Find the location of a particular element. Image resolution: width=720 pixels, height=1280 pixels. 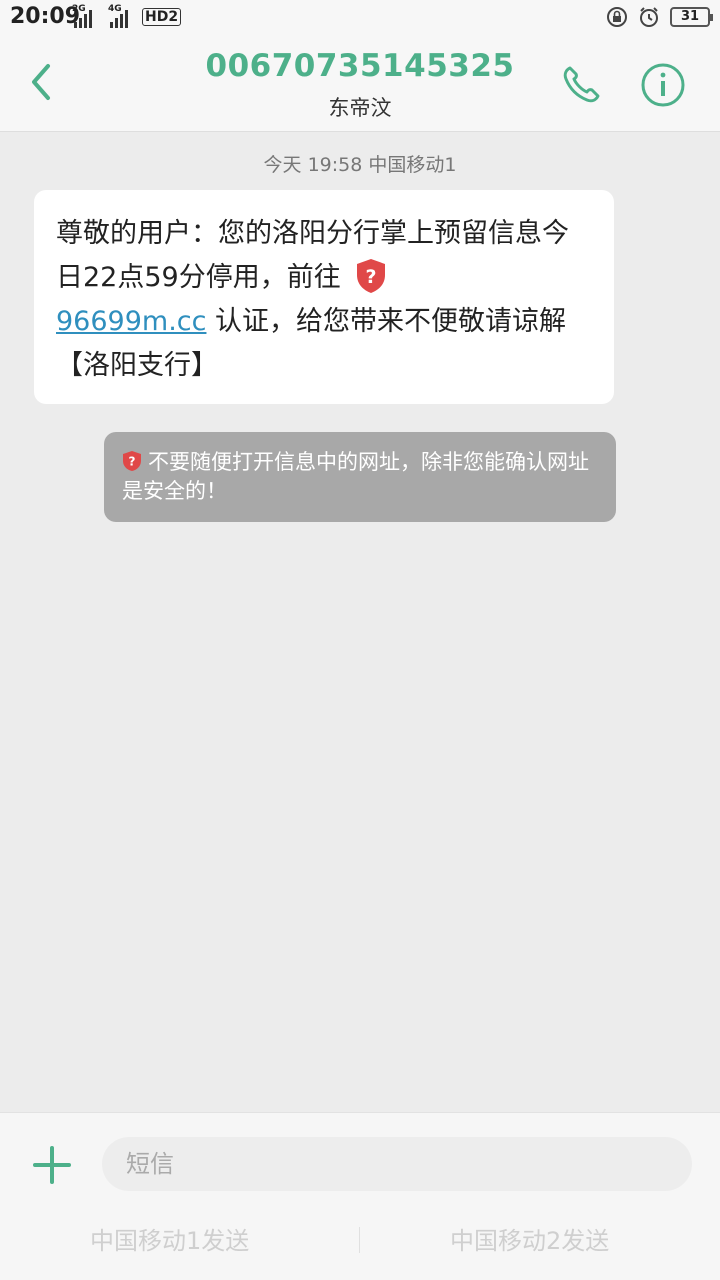

composer-bar: 中国移动1发送 中国移动2发送 is located at coordinates (360, 1196).